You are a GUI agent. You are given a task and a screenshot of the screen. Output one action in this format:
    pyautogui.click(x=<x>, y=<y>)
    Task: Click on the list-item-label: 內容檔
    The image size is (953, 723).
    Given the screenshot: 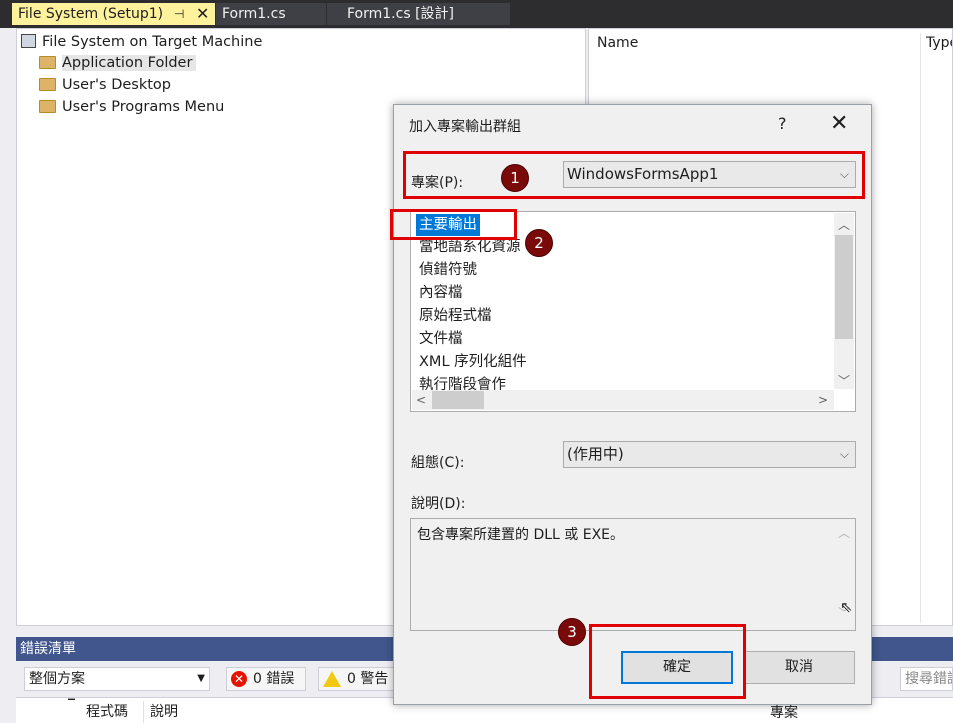 What is the action you would take?
    pyautogui.click(x=441, y=293)
    